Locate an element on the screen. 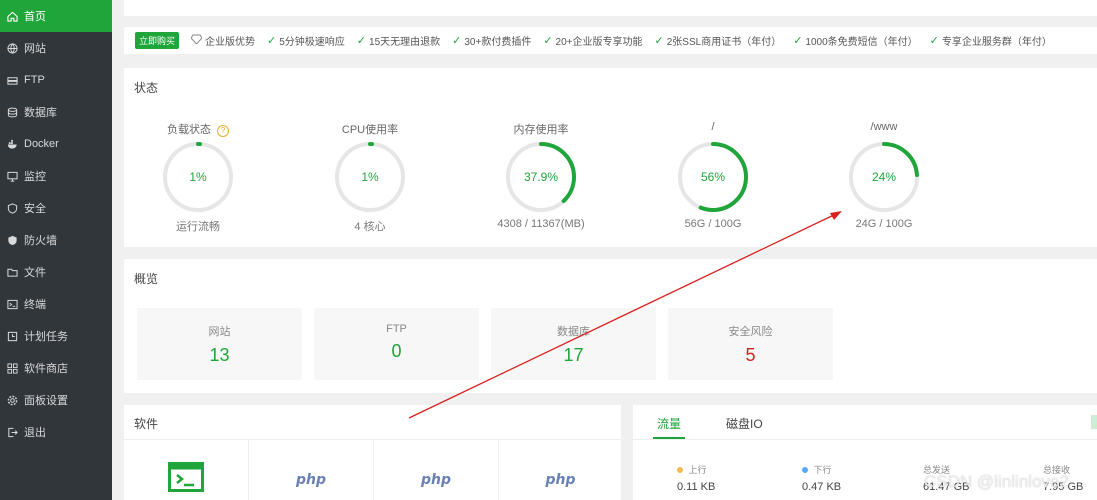  database-icon is located at coordinates (12, 112).